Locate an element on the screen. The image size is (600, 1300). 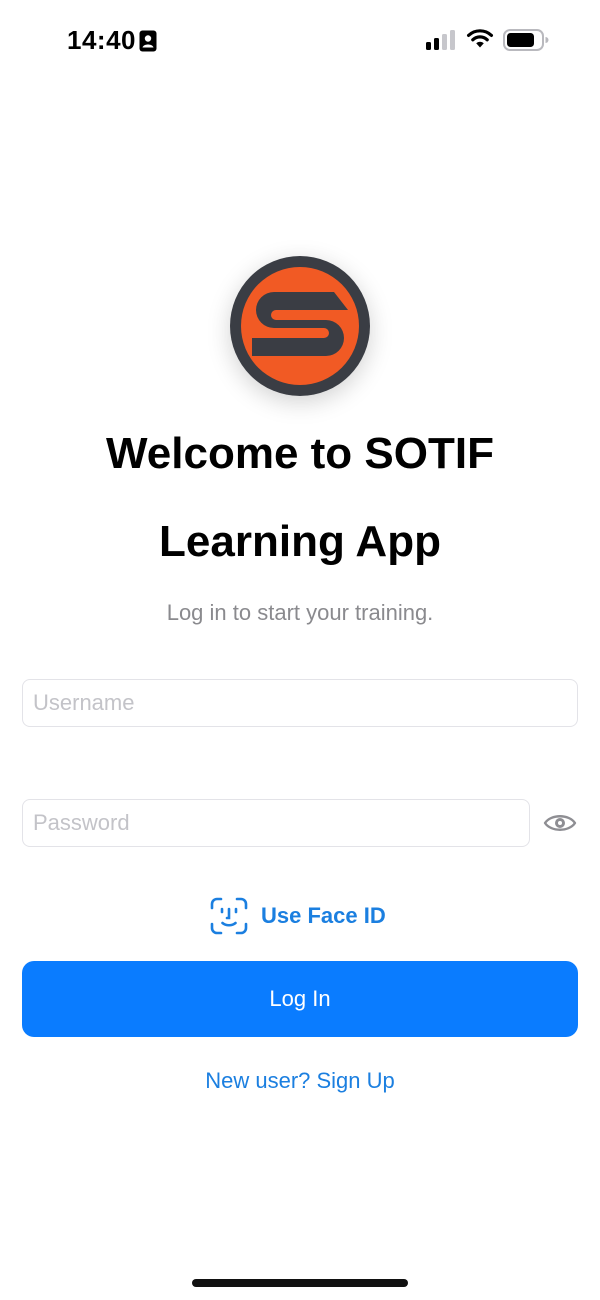
use-face-id-button: Use Face ID is located at coordinates (298, 916).